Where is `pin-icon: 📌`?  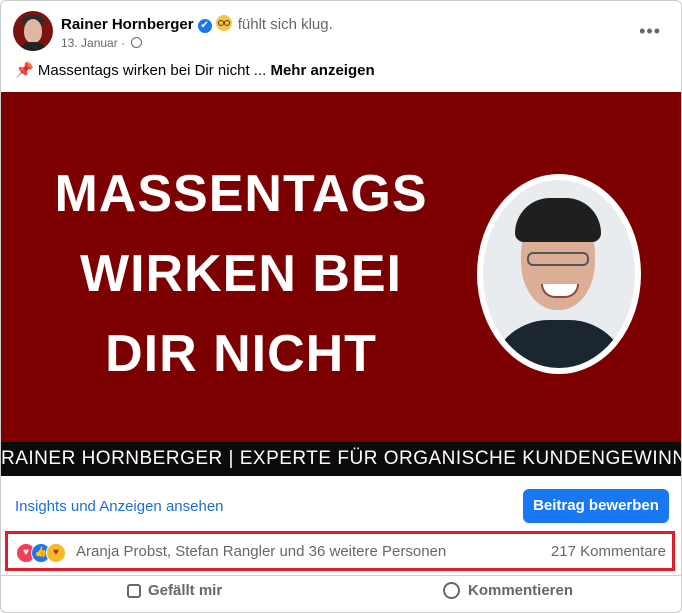
pin-icon: 📌 is located at coordinates (24, 70).